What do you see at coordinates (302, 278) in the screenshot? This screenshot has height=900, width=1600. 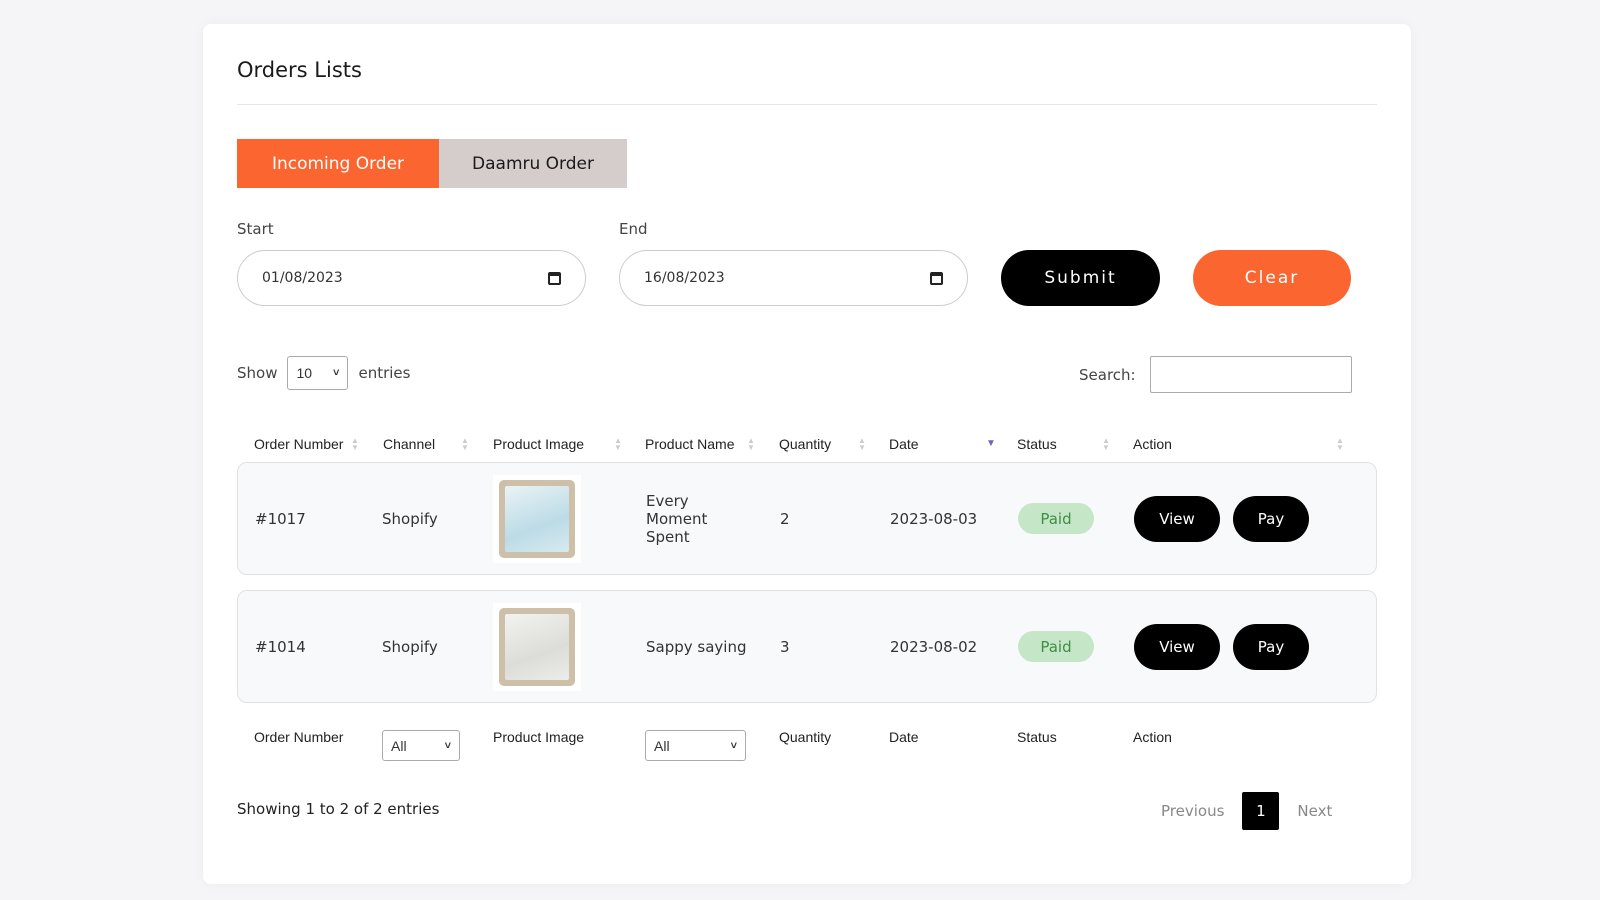 I see `start-date-value: 01/08/2023` at bounding box center [302, 278].